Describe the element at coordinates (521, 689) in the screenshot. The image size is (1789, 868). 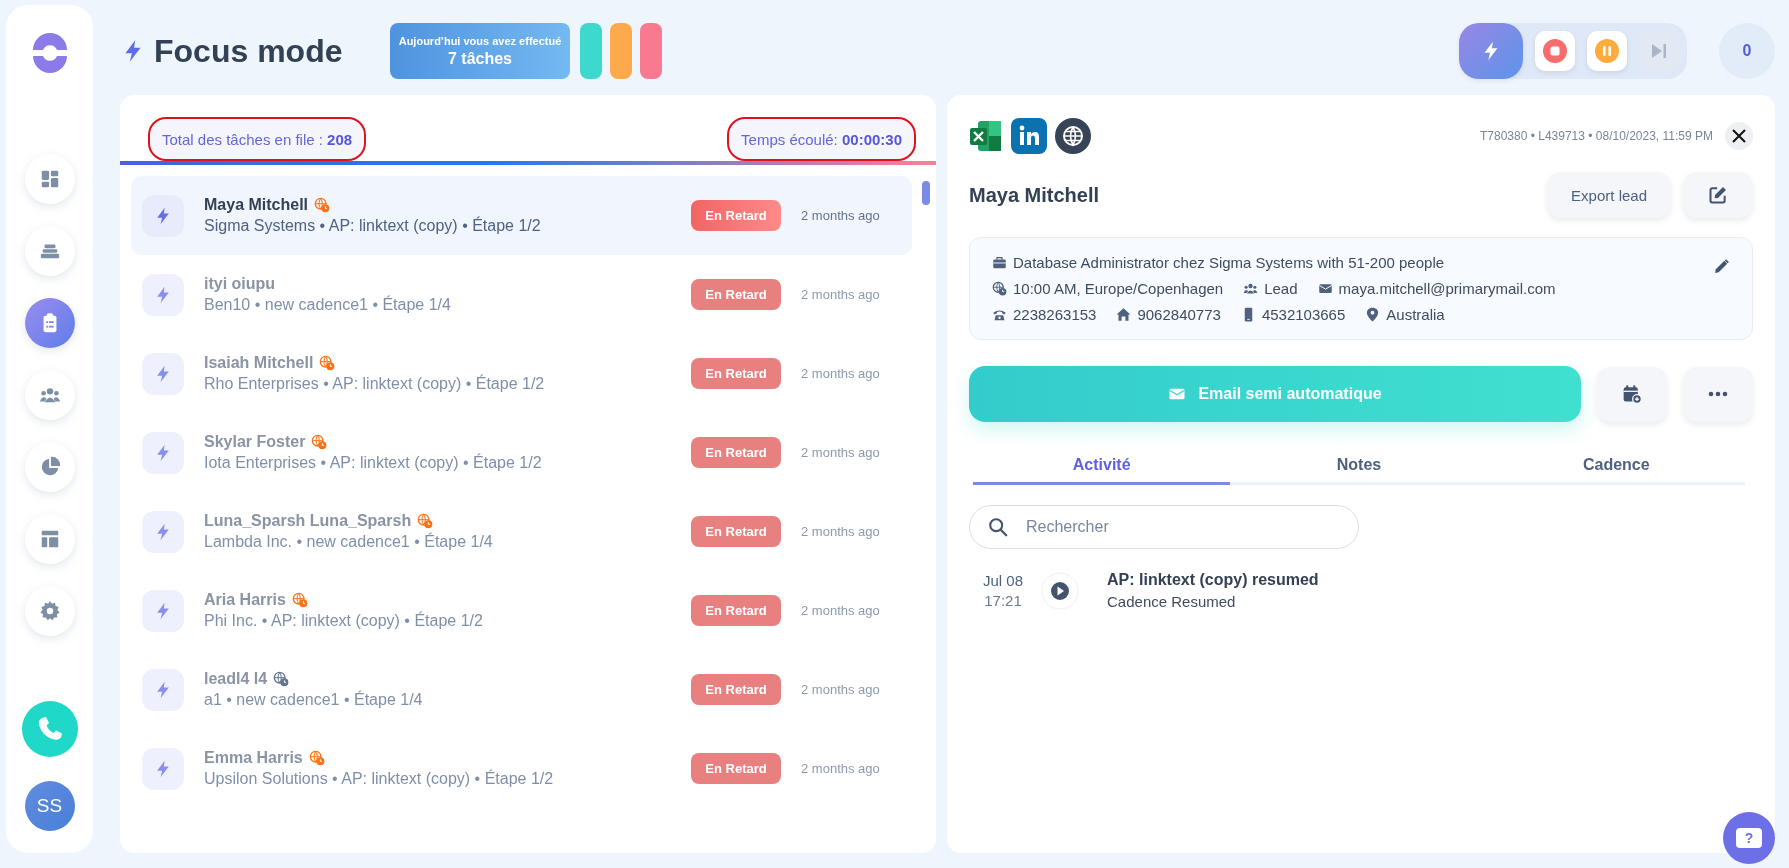
I see `task-row: leadl4 l4 a1 • new cadence1 • Étape 1/4 En Retard 2 months ago` at that location.